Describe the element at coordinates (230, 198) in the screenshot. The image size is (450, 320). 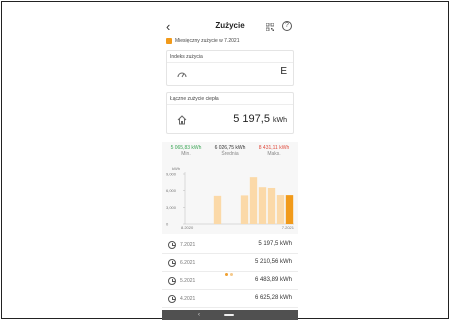
I see `consumption-chart: kWh9,000 6,000 3,000 0 8.2020 7.2021` at that location.